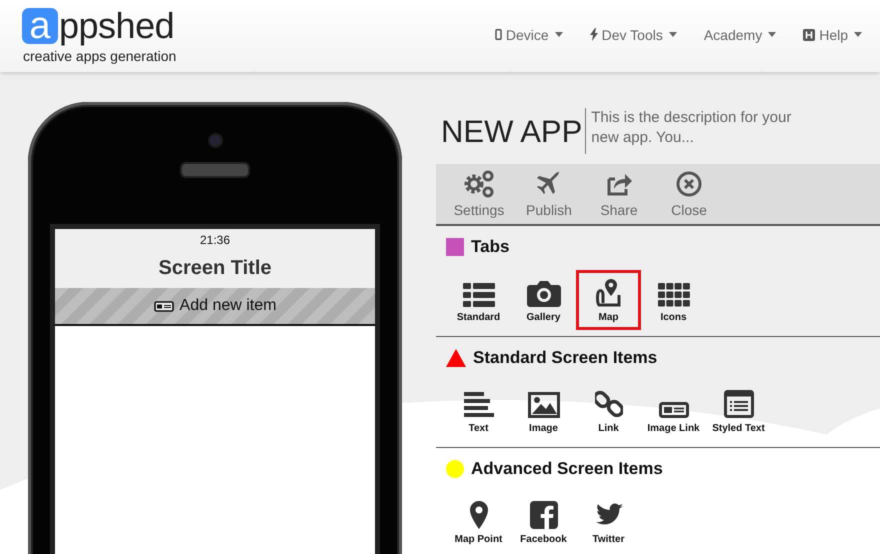 This screenshot has height=554, width=880. I want to click on palette-item: Map Point, so click(478, 522).